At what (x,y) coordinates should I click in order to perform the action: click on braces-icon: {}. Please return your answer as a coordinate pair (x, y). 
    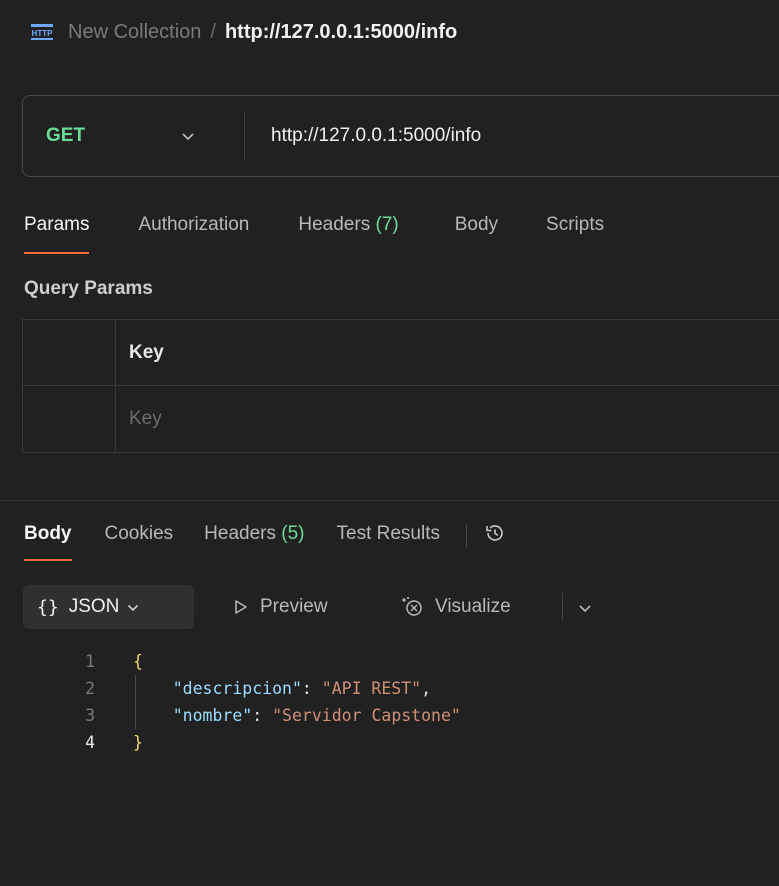
    Looking at the image, I should click on (48, 607).